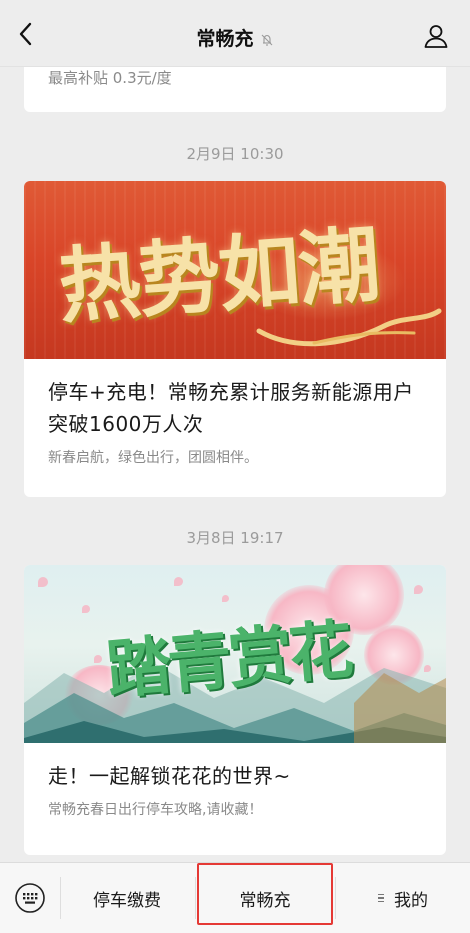 The width and height of the screenshot is (470, 933). I want to click on menu-item-mine: 我的, so click(403, 898).